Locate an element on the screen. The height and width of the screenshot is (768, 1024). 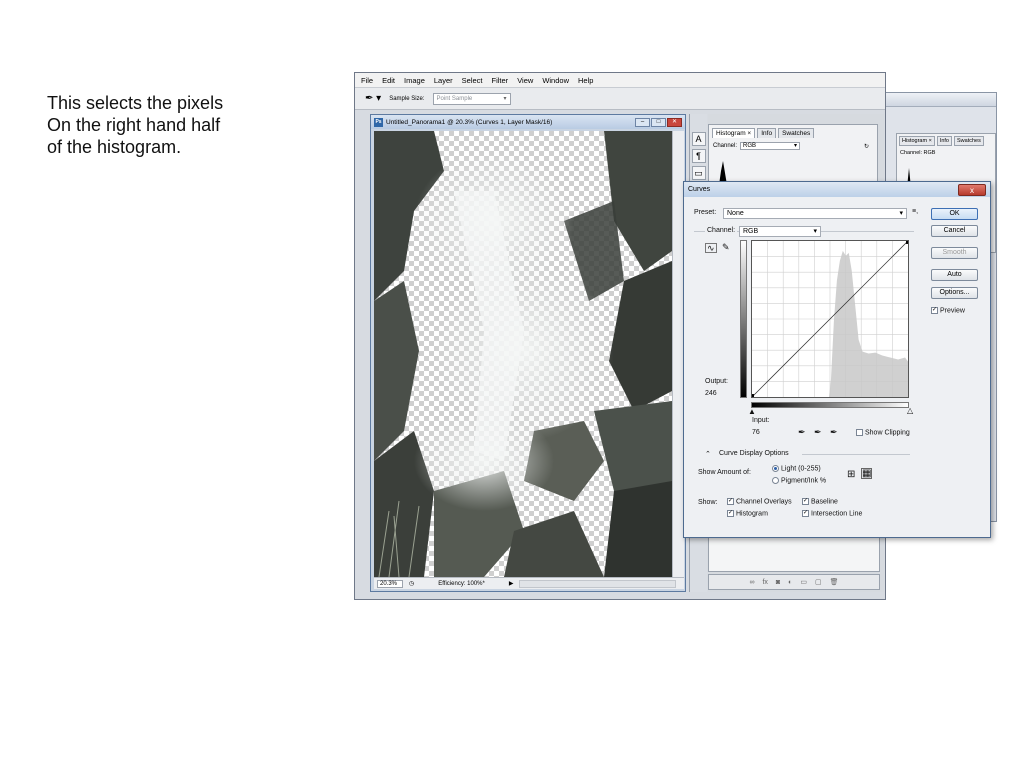
intersection-line-checkbox: ✓ Intersection Line is located at coordinates (832, 513).